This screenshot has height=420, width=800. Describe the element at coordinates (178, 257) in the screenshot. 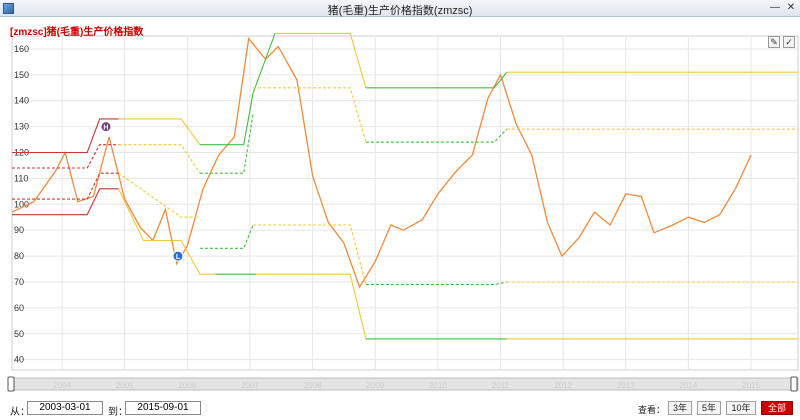

I see `marker-label: L` at that location.